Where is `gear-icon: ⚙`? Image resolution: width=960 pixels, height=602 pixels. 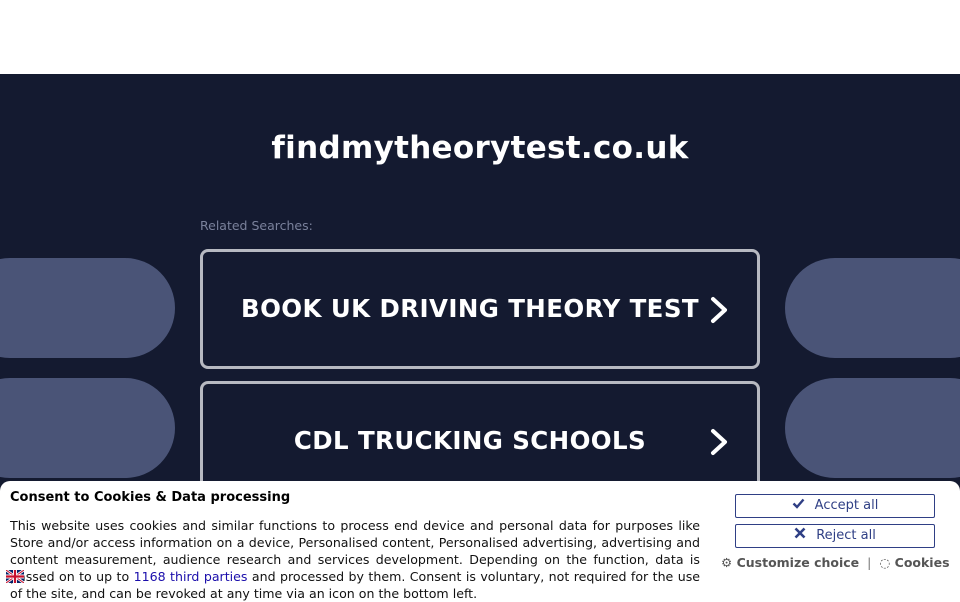
gear-icon: ⚙ is located at coordinates (727, 562).